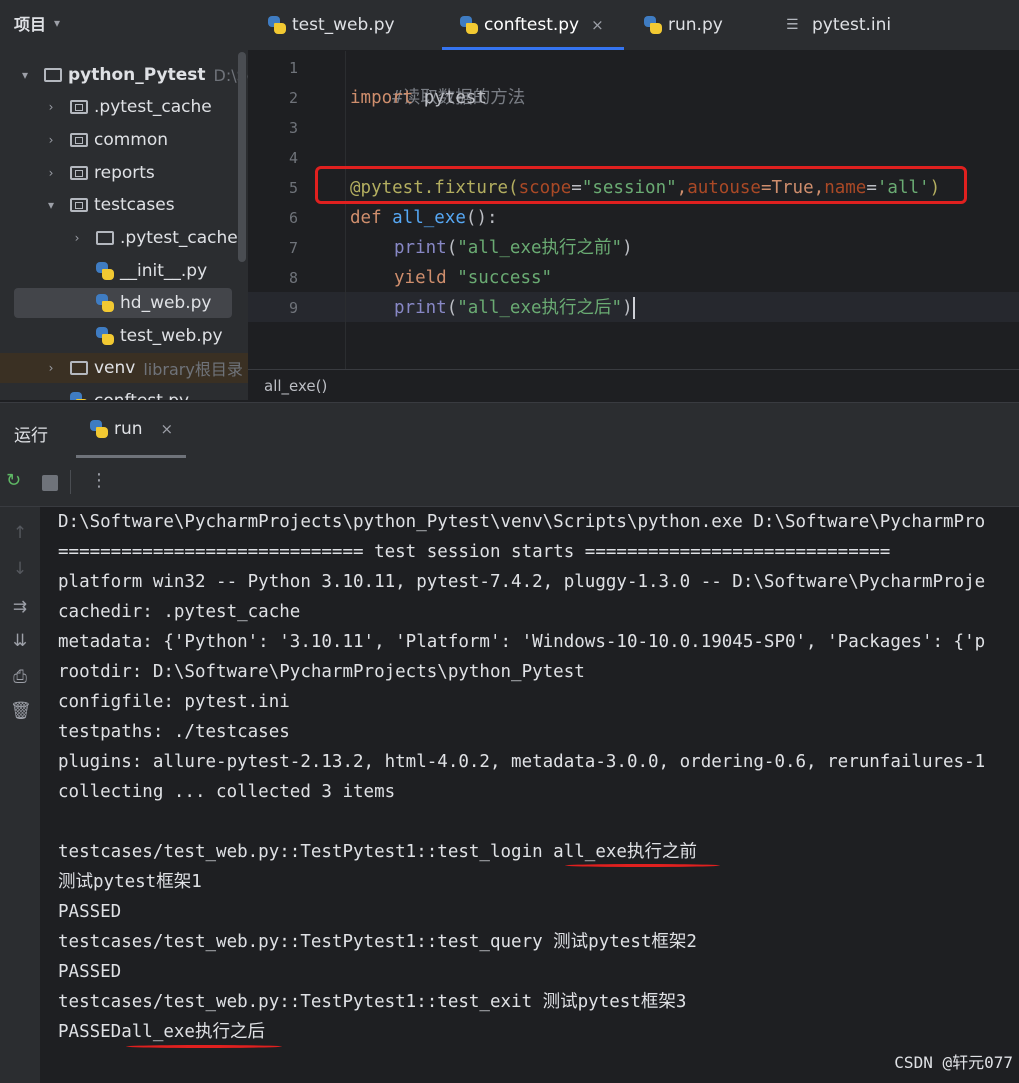 The width and height of the screenshot is (1019, 1083). I want to click on tree-item-python-pytest: ▾ python_Pytest D:\So, so click(133, 75).